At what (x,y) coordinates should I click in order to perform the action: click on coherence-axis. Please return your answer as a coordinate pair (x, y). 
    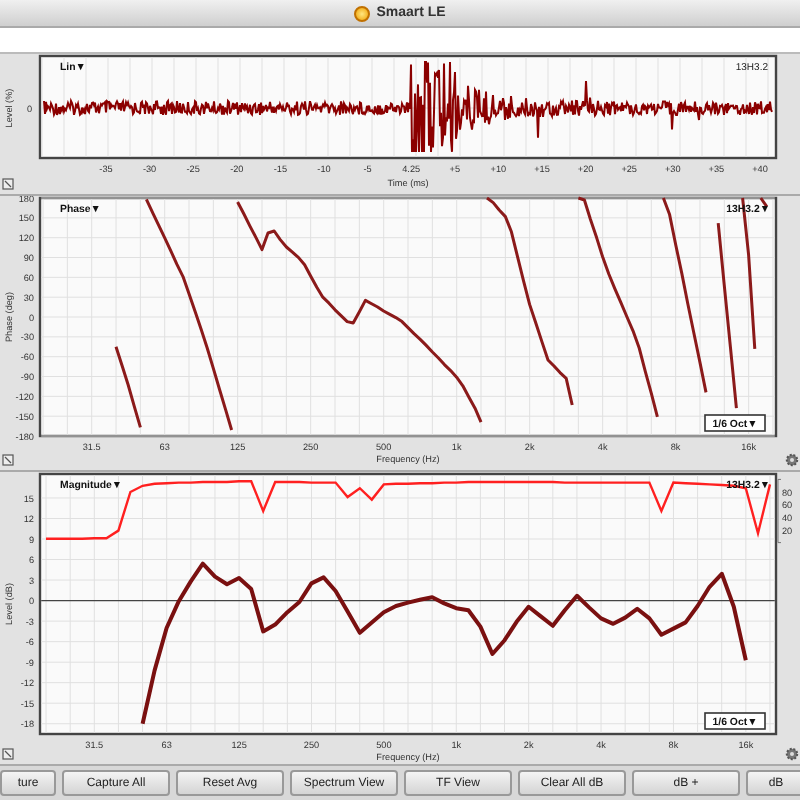
    Looking at the image, I should click on (779, 511).